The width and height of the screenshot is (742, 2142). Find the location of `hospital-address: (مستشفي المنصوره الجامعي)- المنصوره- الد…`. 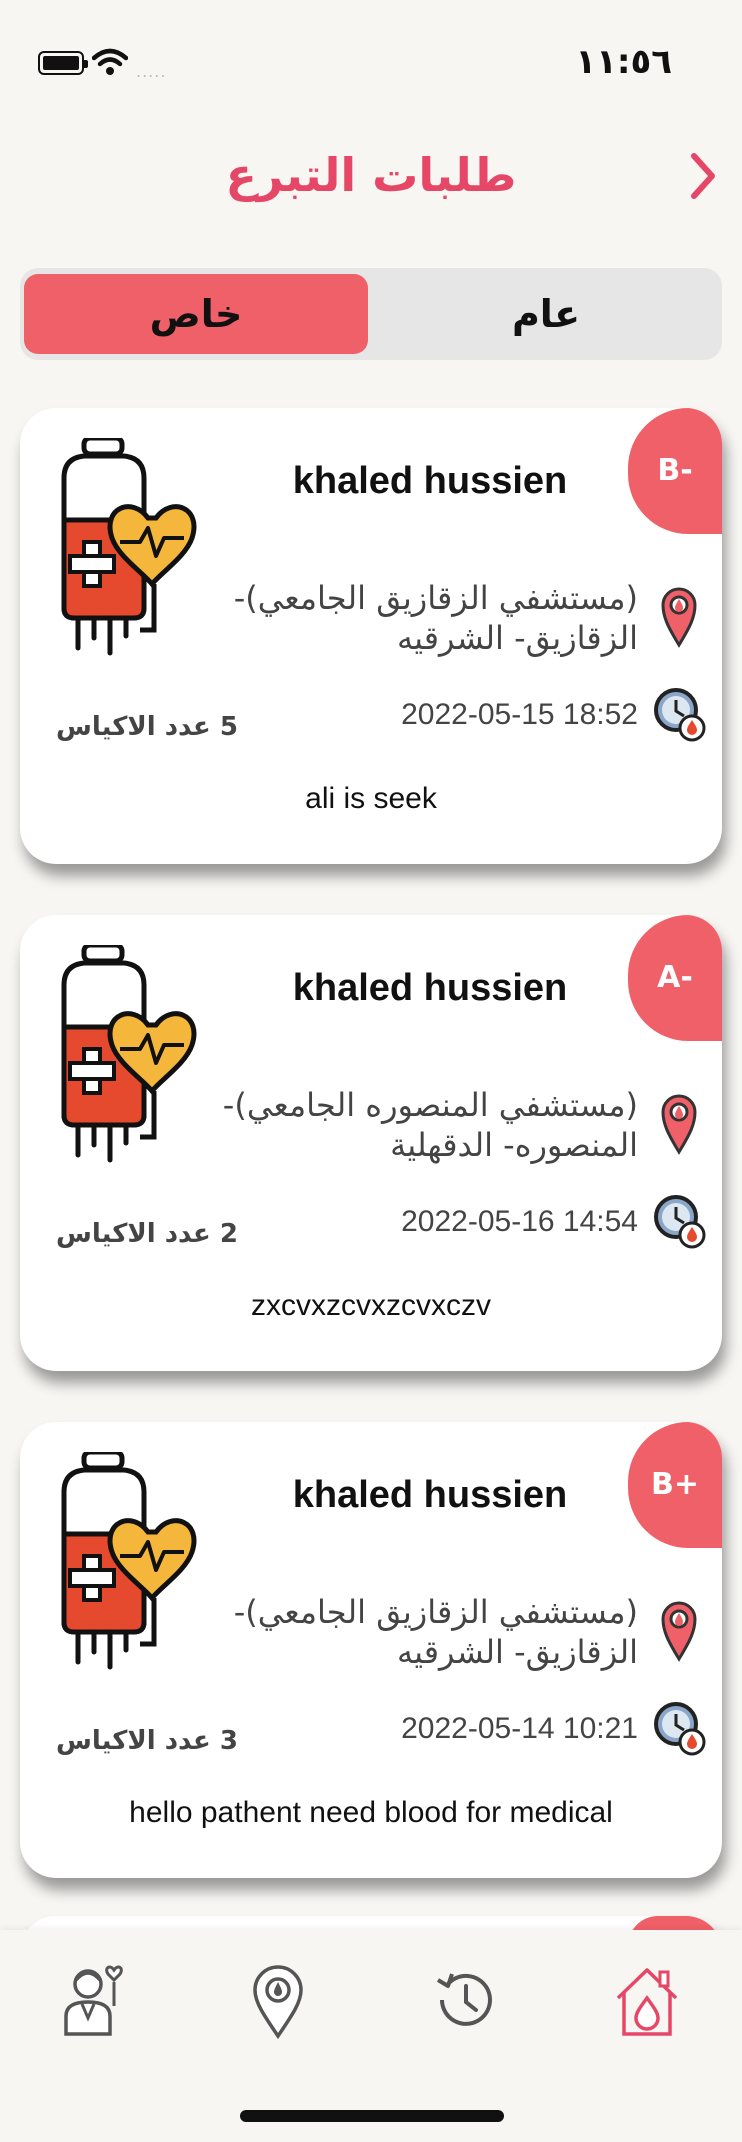

hospital-address: (مستشفي المنصوره الجامعي)- المنصوره- الد… is located at coordinates (430, 1125).